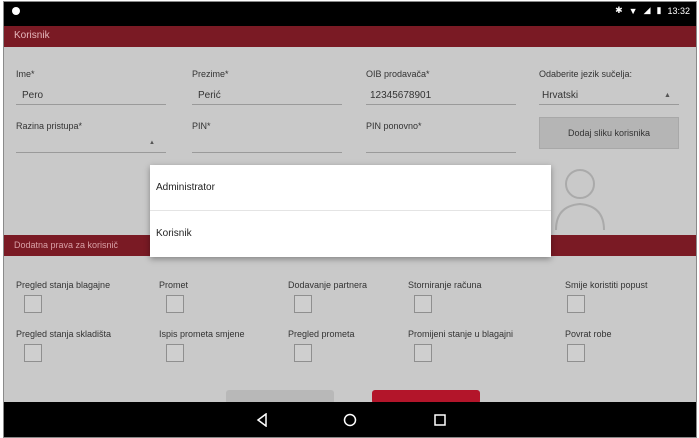 This screenshot has width=699, height=438. I want to click on dropdown-option-label: Korisnik, so click(174, 233).